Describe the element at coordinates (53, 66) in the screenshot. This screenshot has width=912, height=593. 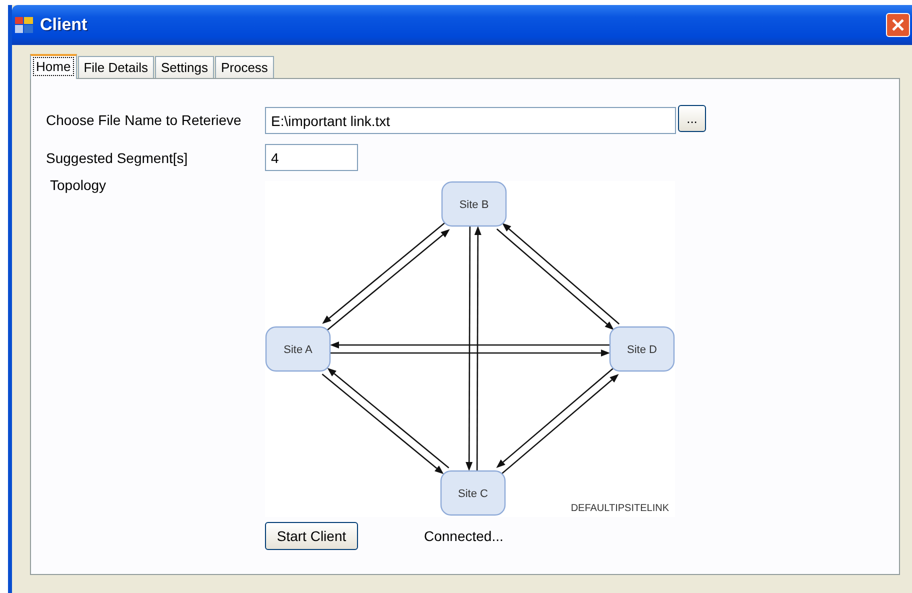
I see `tab: Home` at that location.